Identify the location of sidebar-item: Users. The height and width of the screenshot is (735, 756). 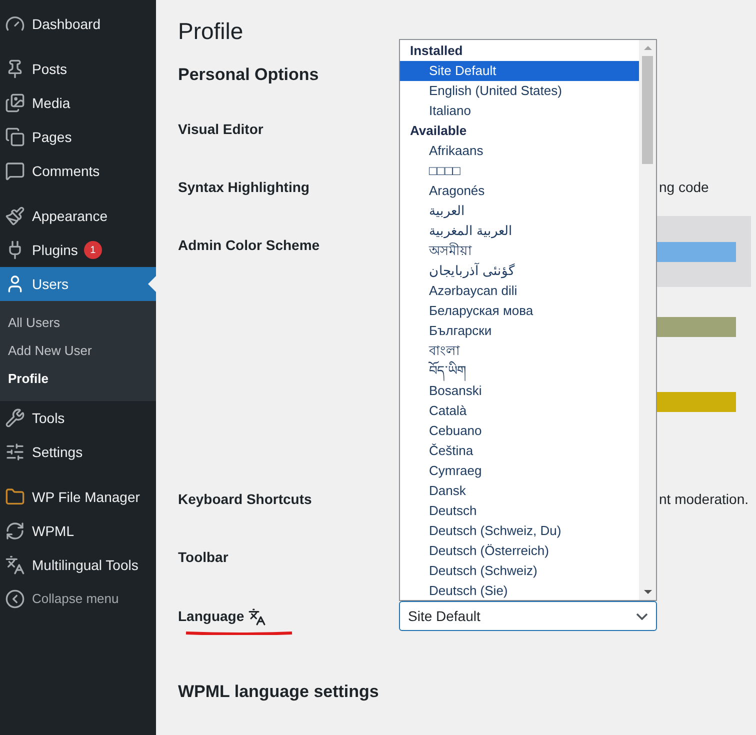
(78, 284).